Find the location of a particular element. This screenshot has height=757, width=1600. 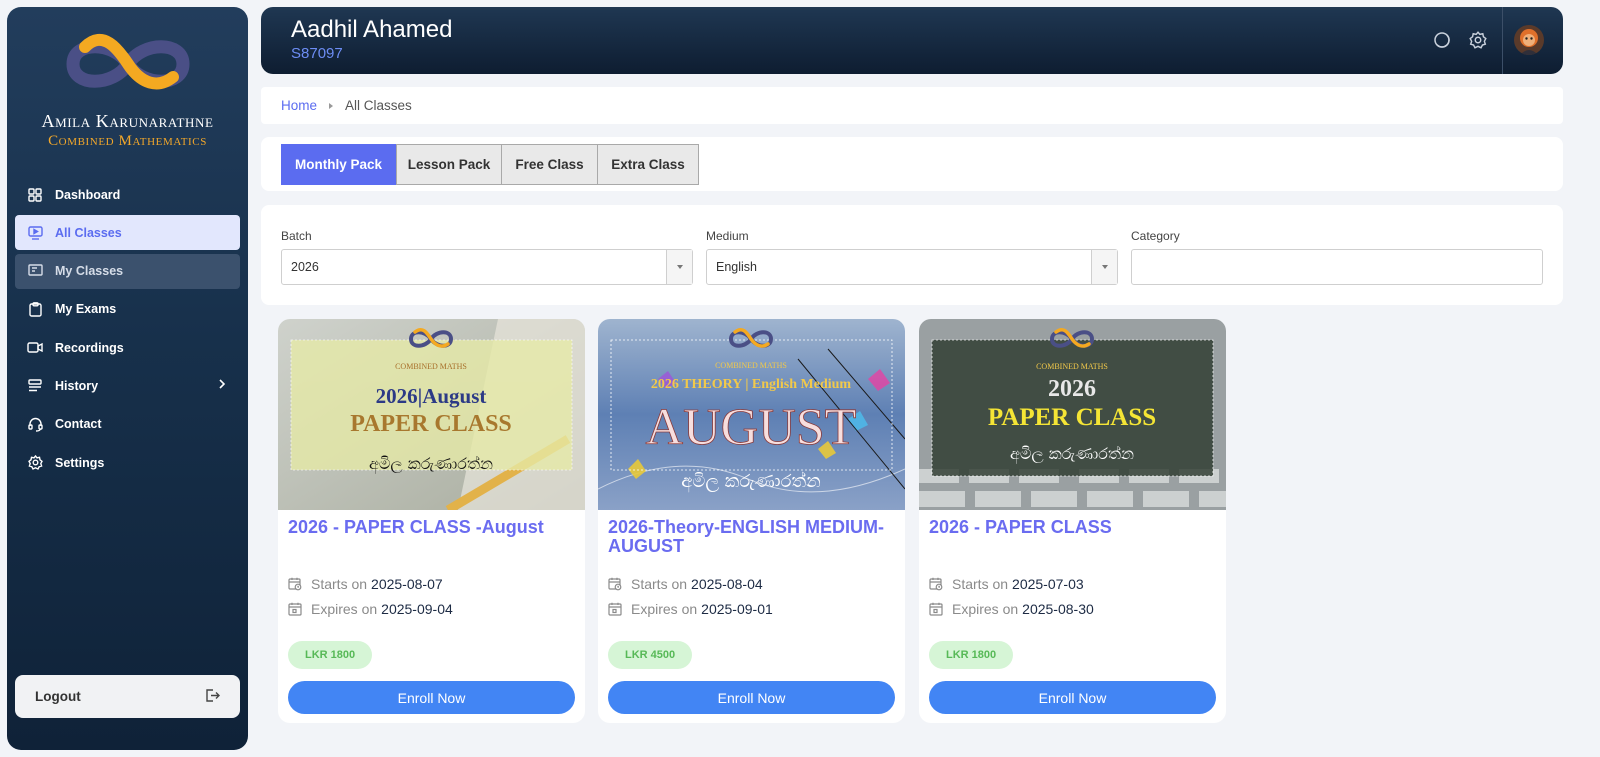

sidebar-item-my-exams: My Exams is located at coordinates (127, 309).